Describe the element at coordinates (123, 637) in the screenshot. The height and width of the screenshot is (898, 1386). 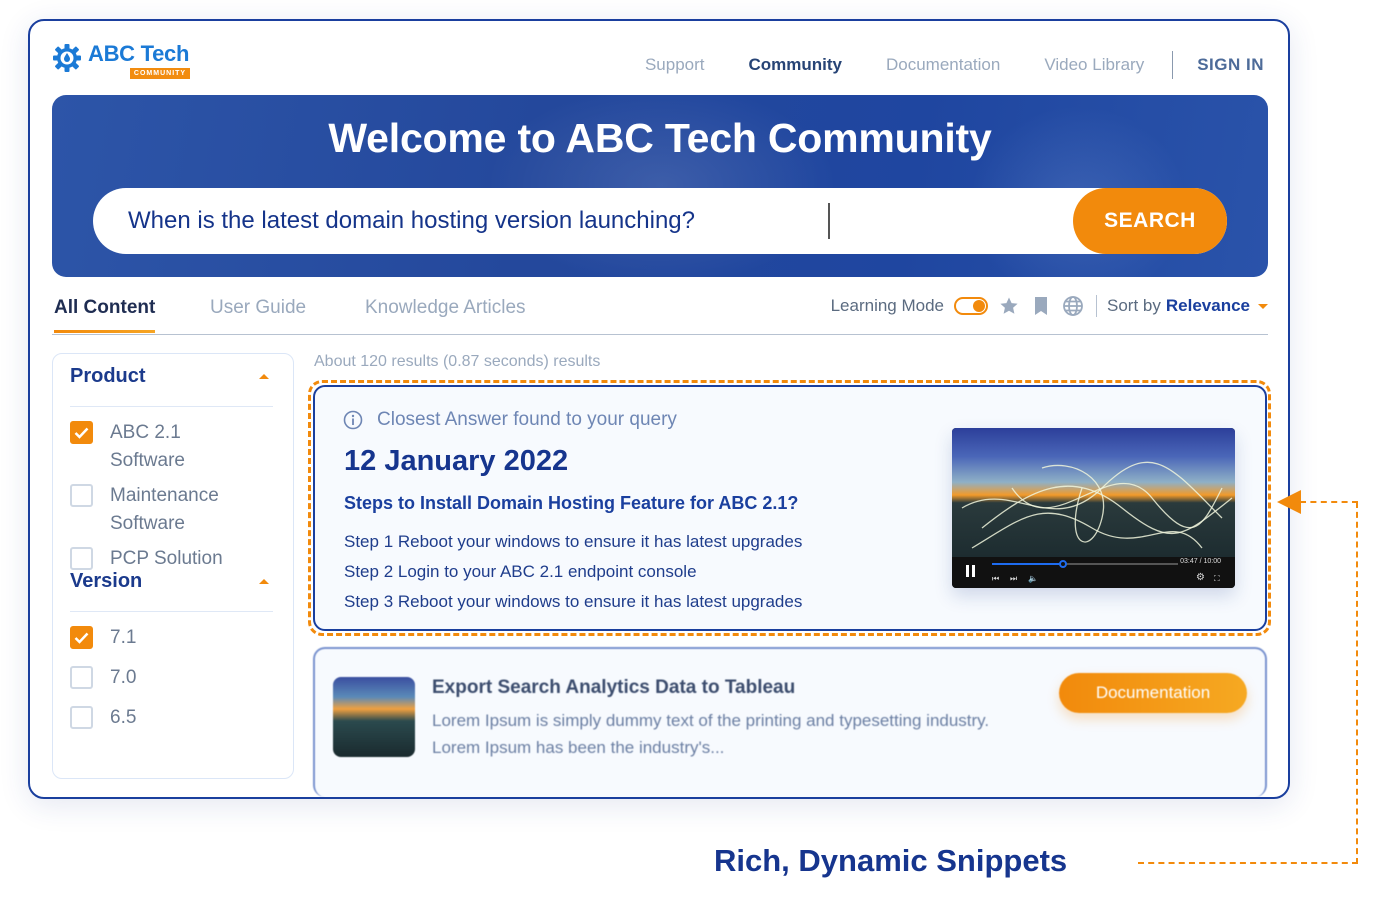
I see `filter-option-label: 7.1` at that location.